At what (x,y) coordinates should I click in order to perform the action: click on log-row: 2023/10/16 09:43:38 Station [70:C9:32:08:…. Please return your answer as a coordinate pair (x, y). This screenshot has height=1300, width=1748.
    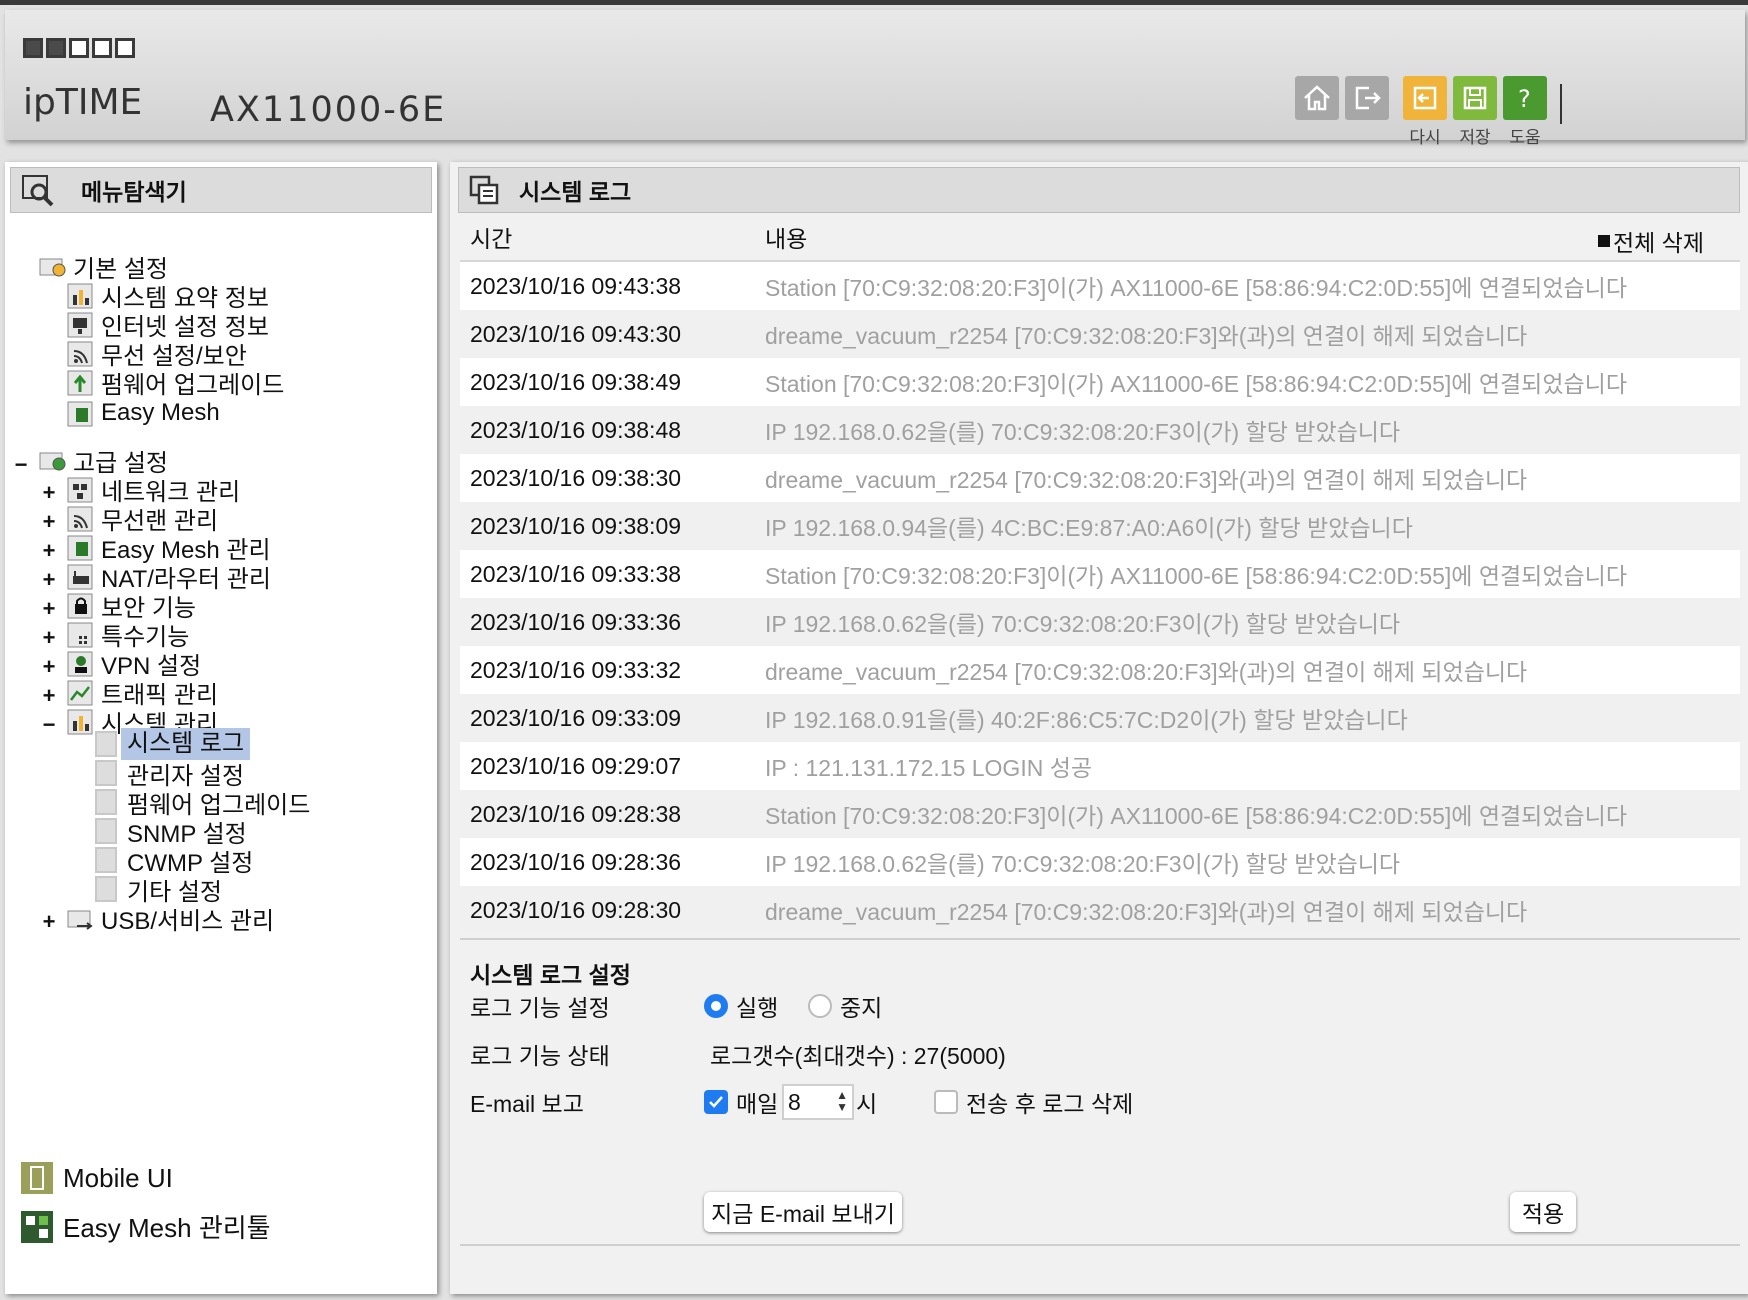
    Looking at the image, I should click on (1100, 286).